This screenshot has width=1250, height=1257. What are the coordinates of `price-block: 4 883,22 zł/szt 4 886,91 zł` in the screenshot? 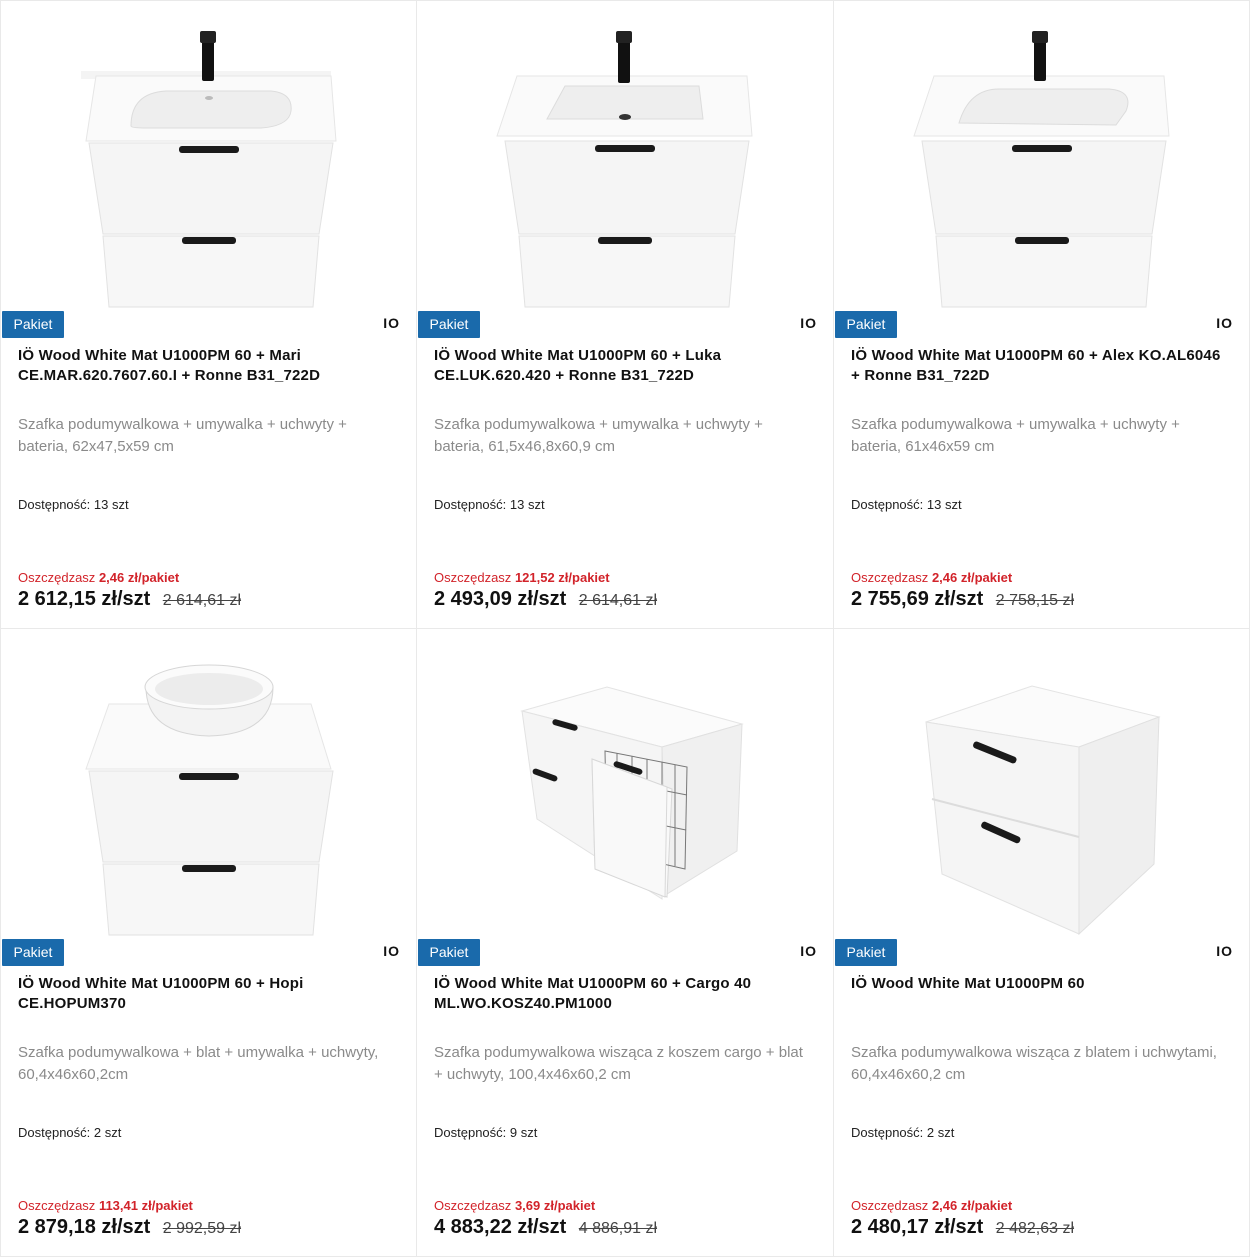 It's located at (545, 1227).